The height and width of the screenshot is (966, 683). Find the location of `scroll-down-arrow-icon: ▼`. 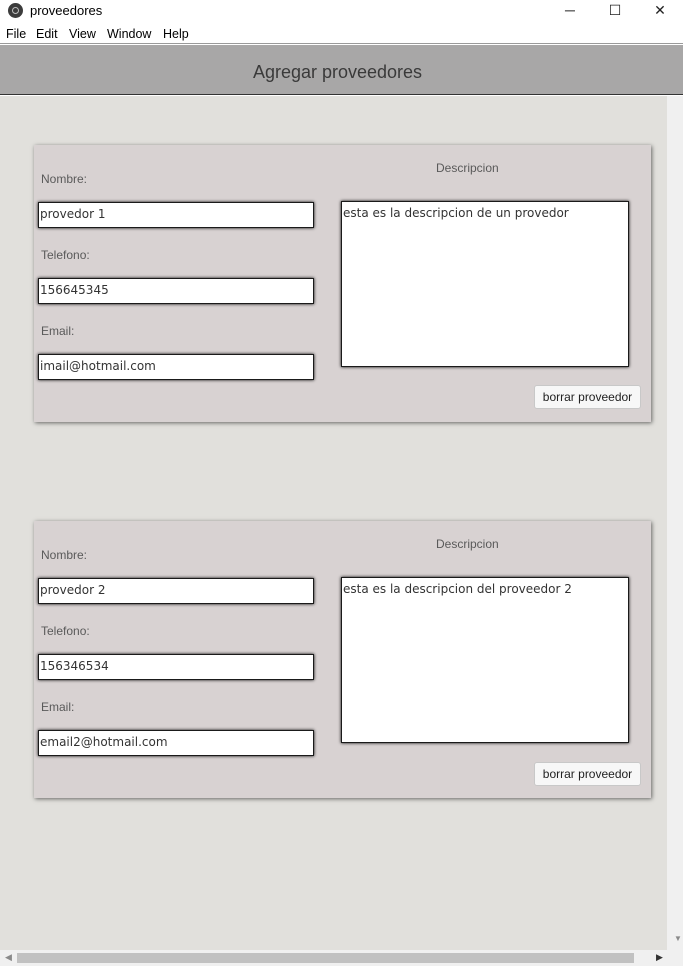

scroll-down-arrow-icon: ▼ is located at coordinates (678, 938).